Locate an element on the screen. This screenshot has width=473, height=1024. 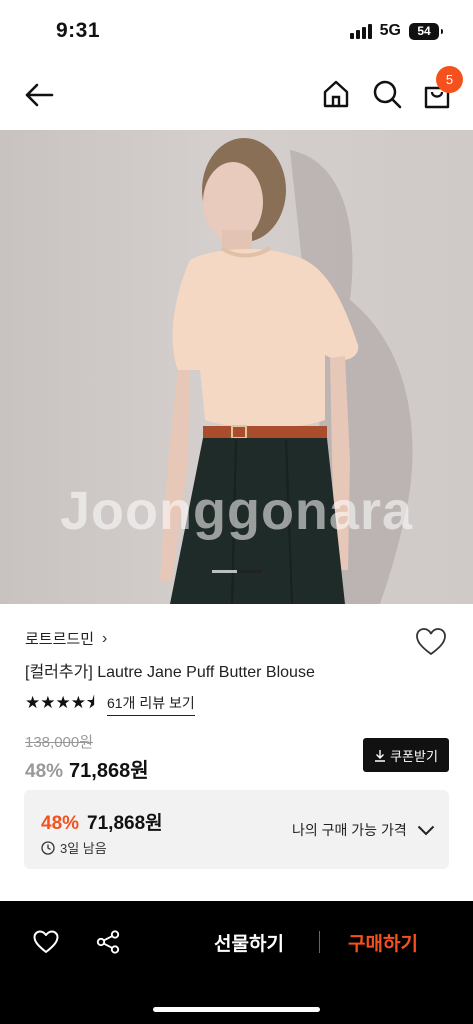
network-label: 5G is located at coordinates (390, 30).